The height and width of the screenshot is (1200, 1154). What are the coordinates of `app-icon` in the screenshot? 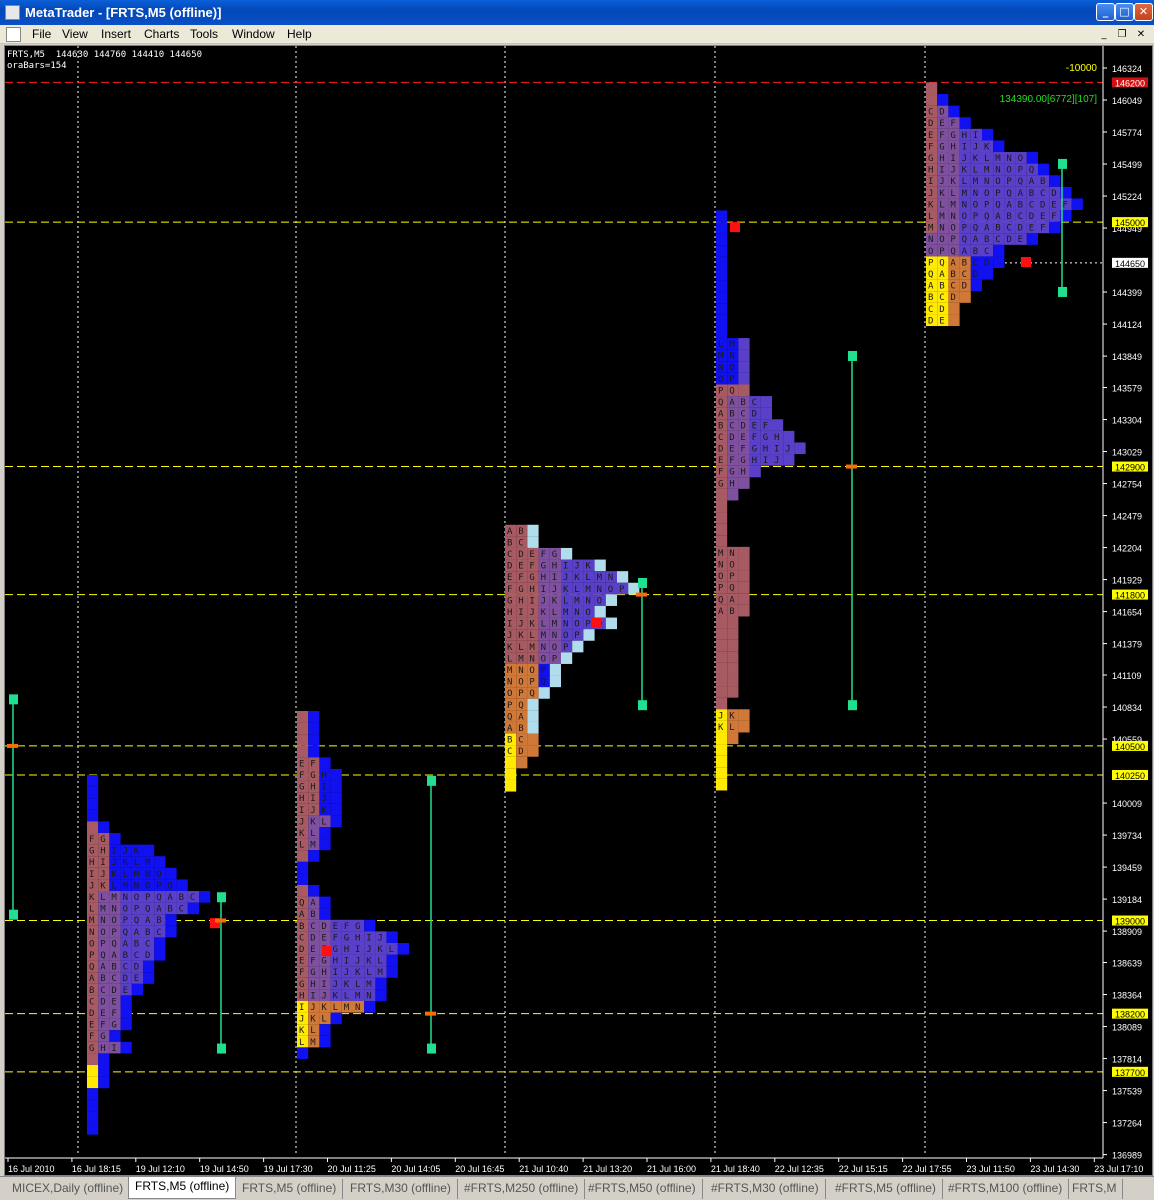 It's located at (12, 12).